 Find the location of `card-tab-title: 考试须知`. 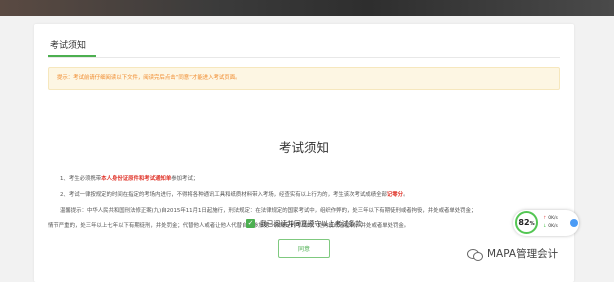

card-tab-title: 考试须知 is located at coordinates (68, 46).